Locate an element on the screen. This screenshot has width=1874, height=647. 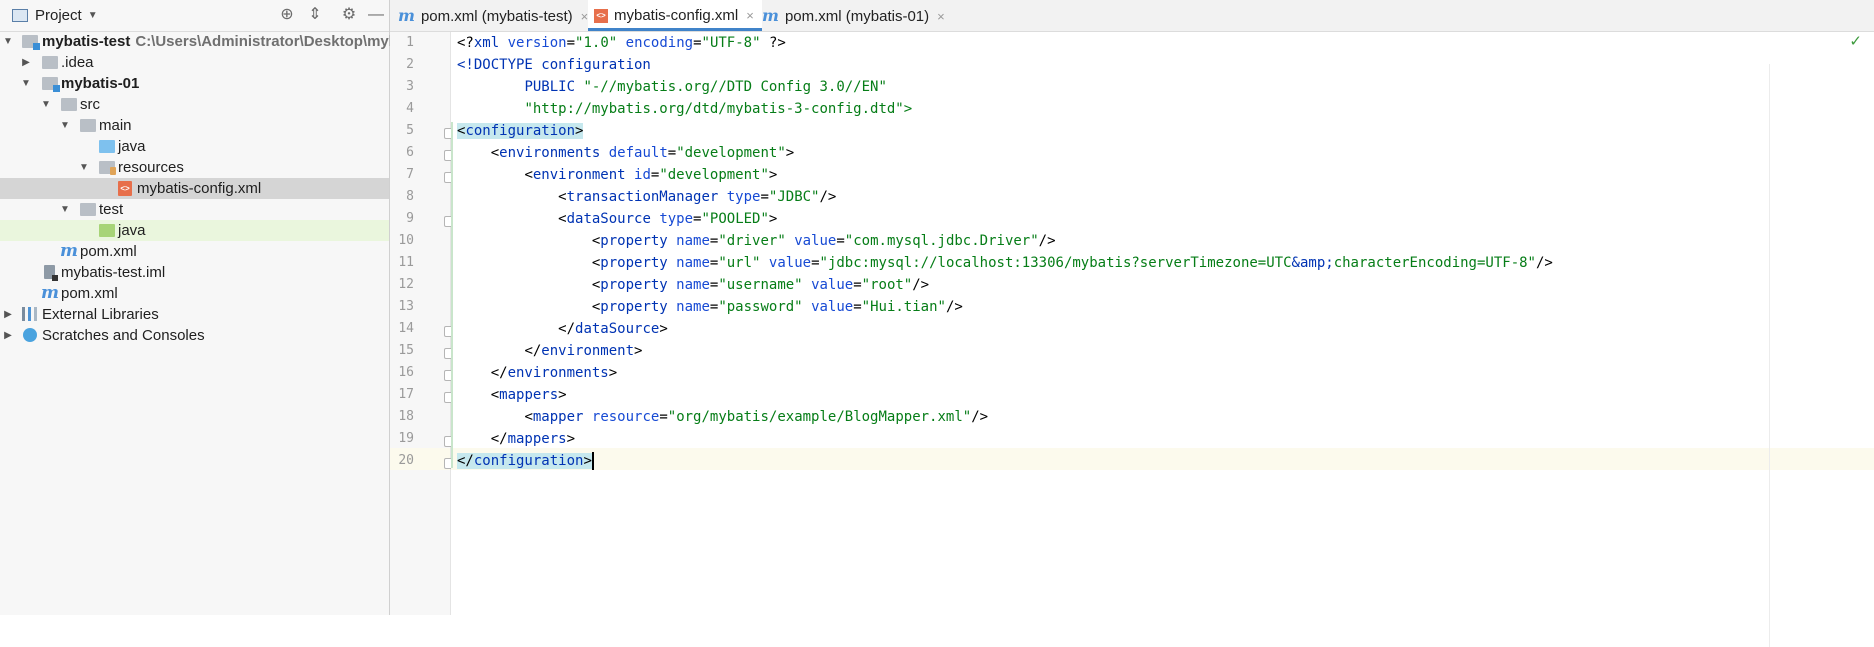
project-view-icon is located at coordinates (20, 15).